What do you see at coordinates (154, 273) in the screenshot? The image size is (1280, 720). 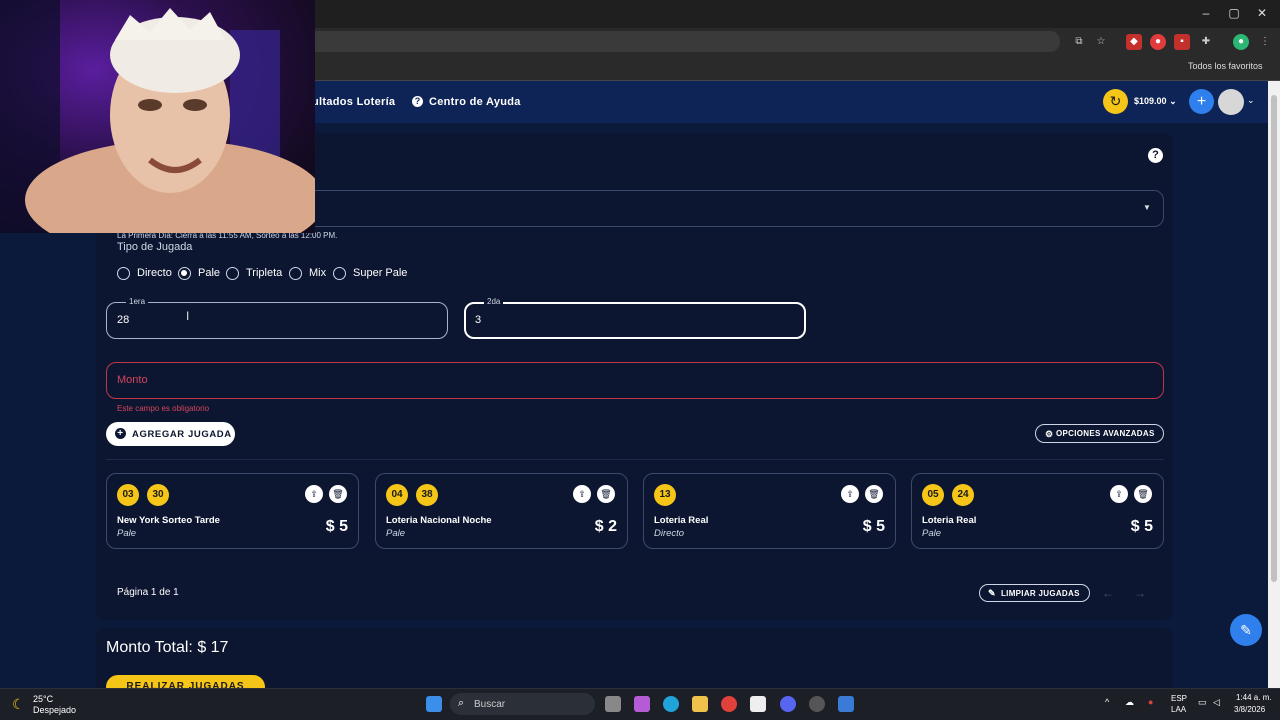 I see `radio-label-directo: Directo` at bounding box center [154, 273].